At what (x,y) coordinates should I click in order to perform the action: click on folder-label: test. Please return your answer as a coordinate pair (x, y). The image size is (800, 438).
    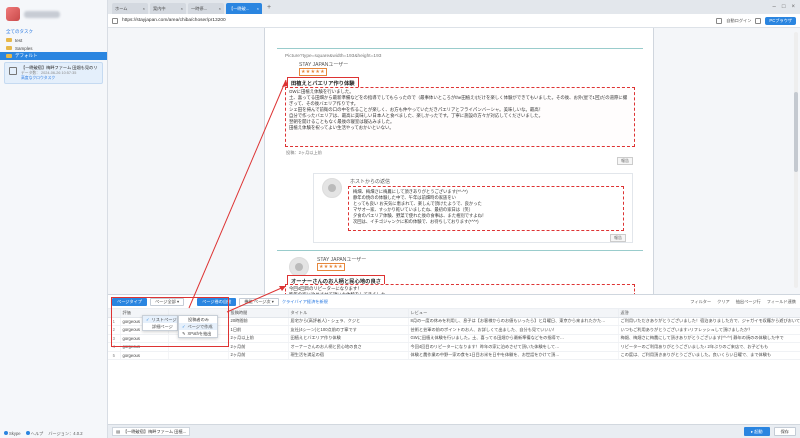
    Looking at the image, I should click on (19, 40).